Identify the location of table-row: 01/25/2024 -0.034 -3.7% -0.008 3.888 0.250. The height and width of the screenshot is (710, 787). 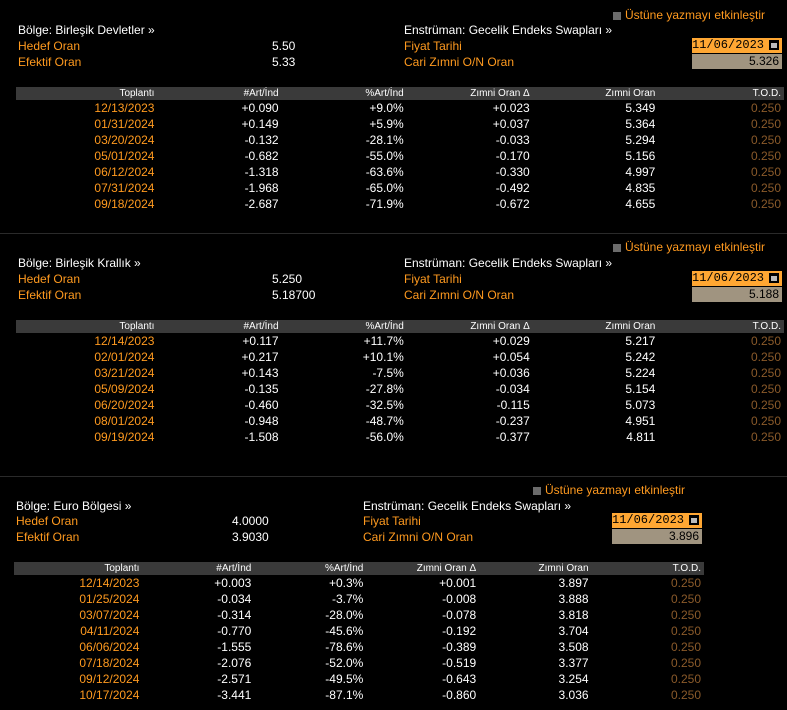
(359, 599).